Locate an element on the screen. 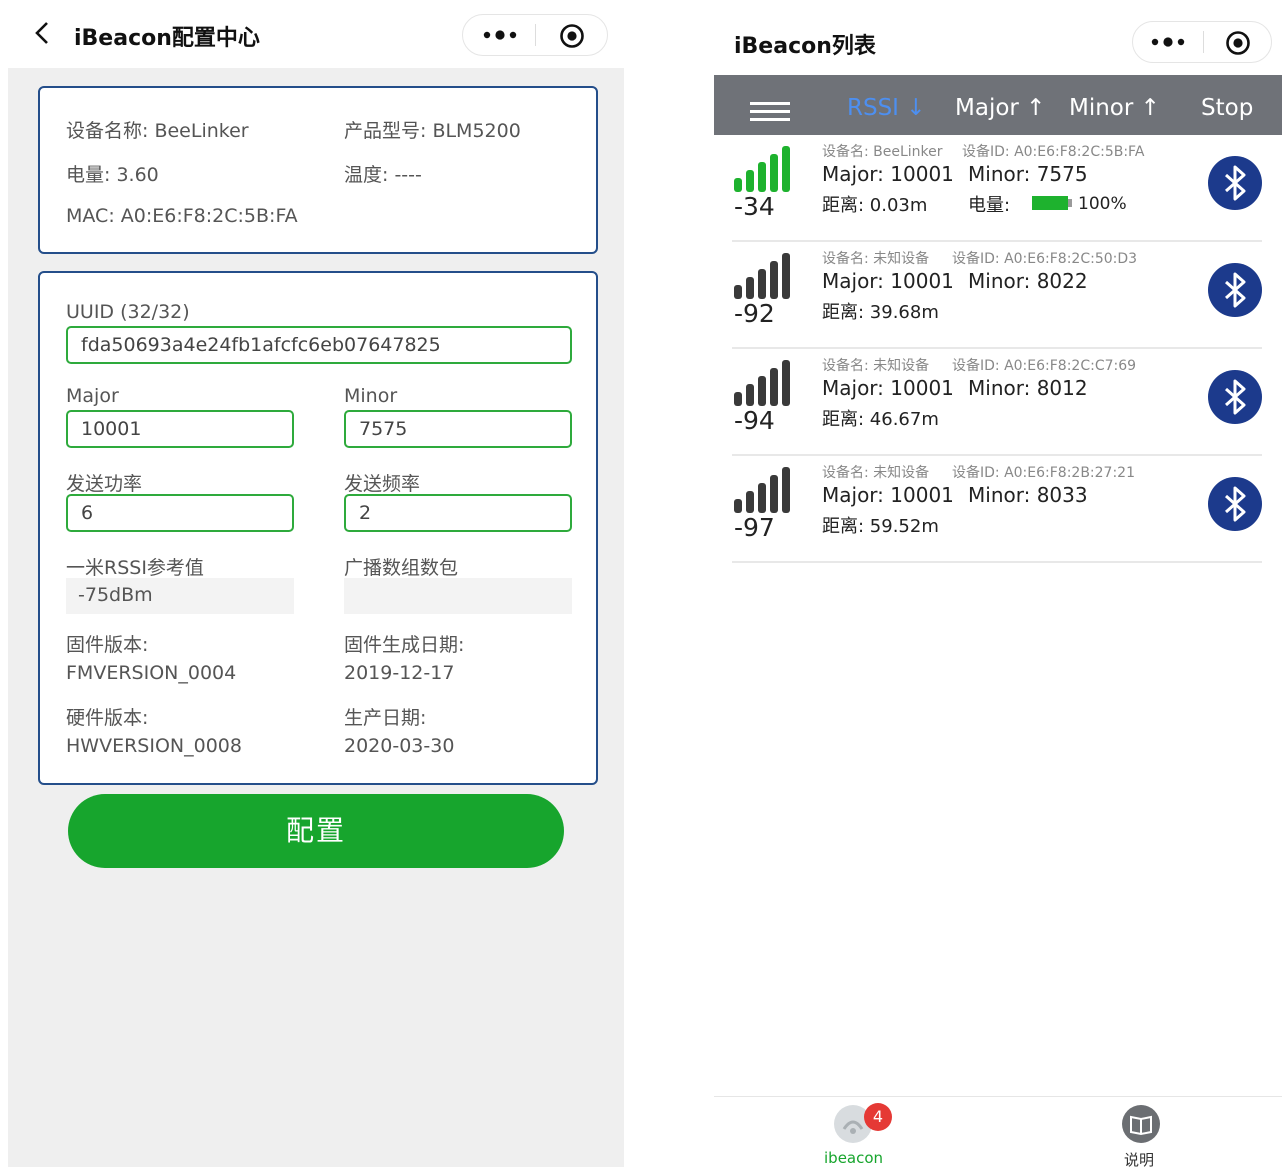  battery-voltage: 电量: 3.60 is located at coordinates (112, 175).